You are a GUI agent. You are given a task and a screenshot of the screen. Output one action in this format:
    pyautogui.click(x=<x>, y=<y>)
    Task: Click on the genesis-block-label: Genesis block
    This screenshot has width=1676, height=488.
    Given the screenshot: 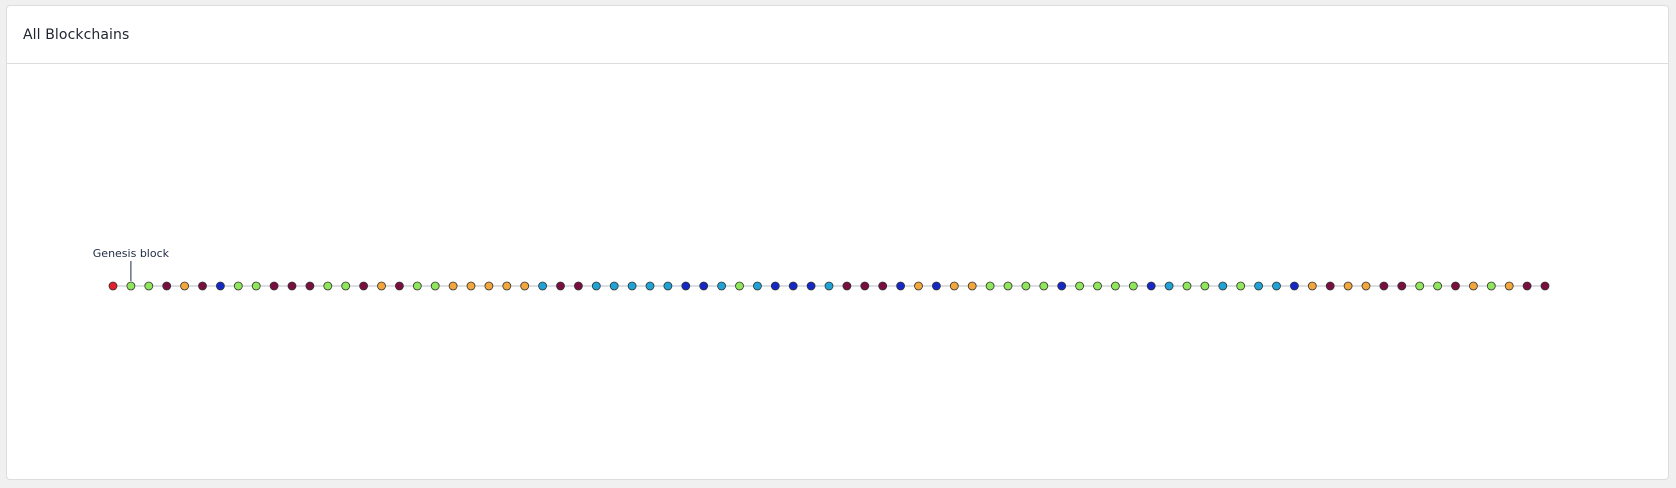 What is the action you would take?
    pyautogui.click(x=131, y=253)
    